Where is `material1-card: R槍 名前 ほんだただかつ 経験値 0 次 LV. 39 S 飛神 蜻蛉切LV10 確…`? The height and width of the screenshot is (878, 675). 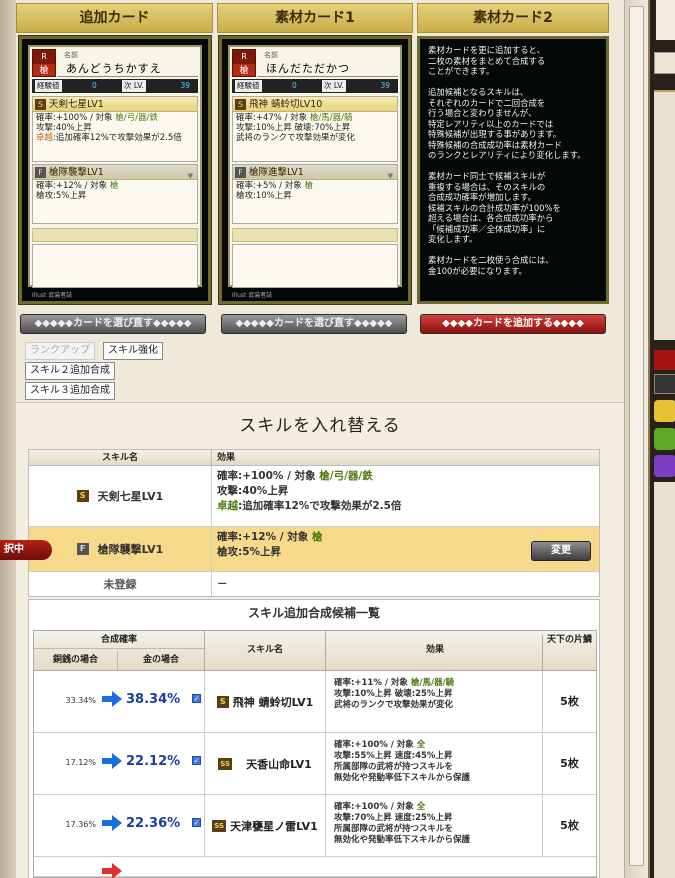 material1-card: R槍 名前 ほんだただかつ 経験値 0 次 LV. 39 S 飛神 蜻蛉切LV10 確… is located at coordinates (315, 170).